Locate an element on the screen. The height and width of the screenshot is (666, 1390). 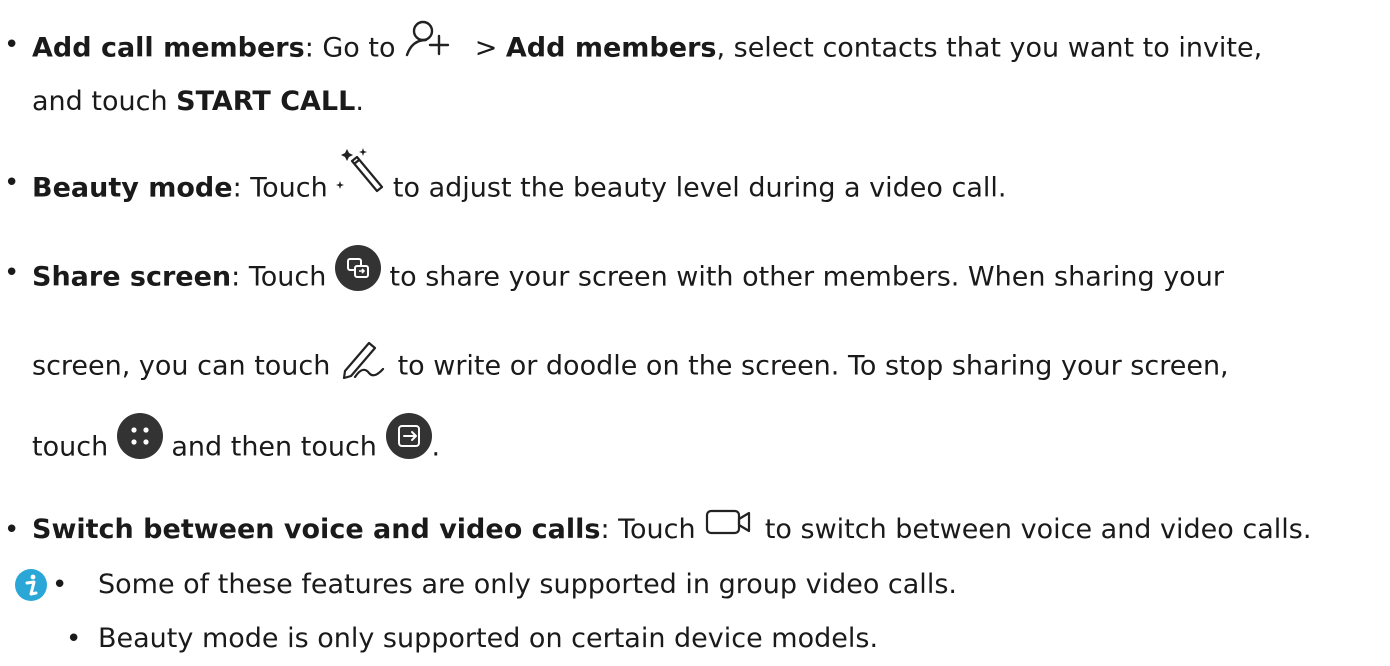
add-person-icon is located at coordinates (435, 41).